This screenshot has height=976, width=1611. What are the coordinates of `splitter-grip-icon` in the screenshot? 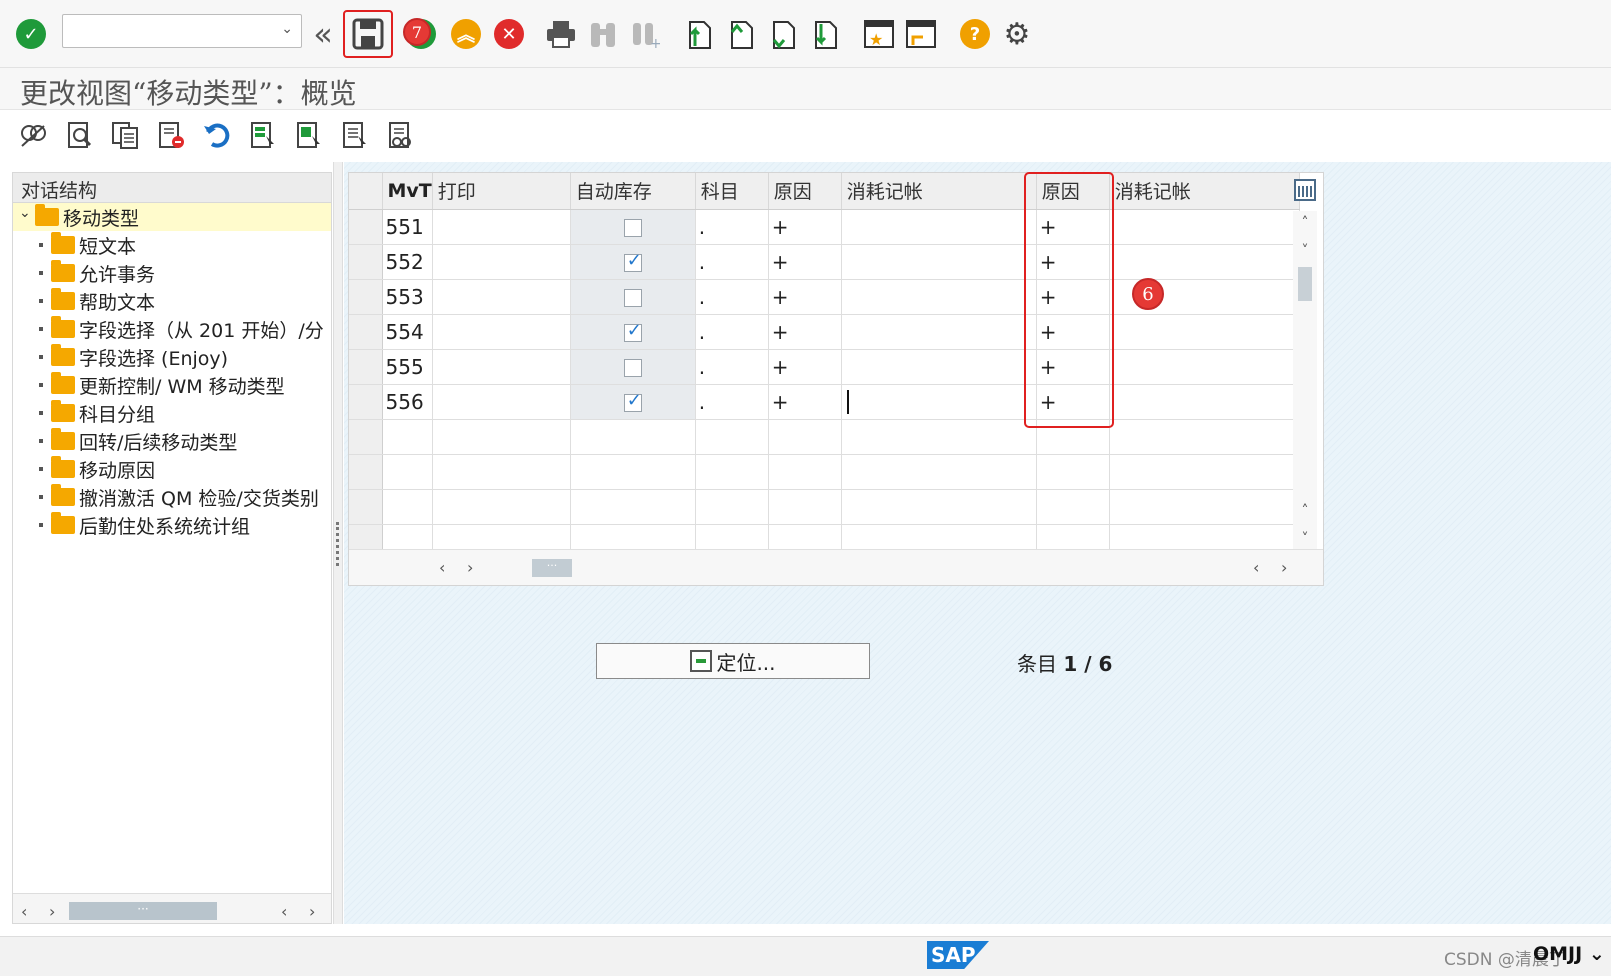 It's located at (338, 544).